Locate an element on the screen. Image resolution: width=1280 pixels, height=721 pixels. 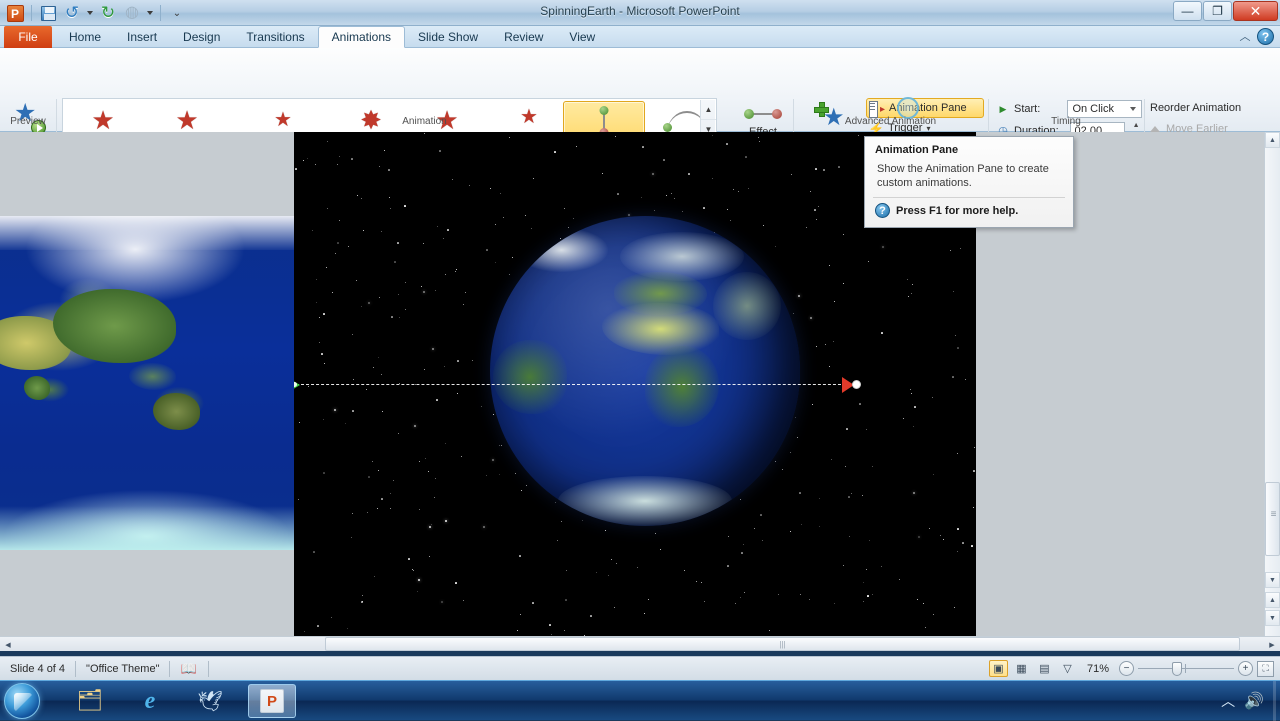
window-title: SpinningEarth - Microsoft PowerPoint is located at coordinates (640, 11).